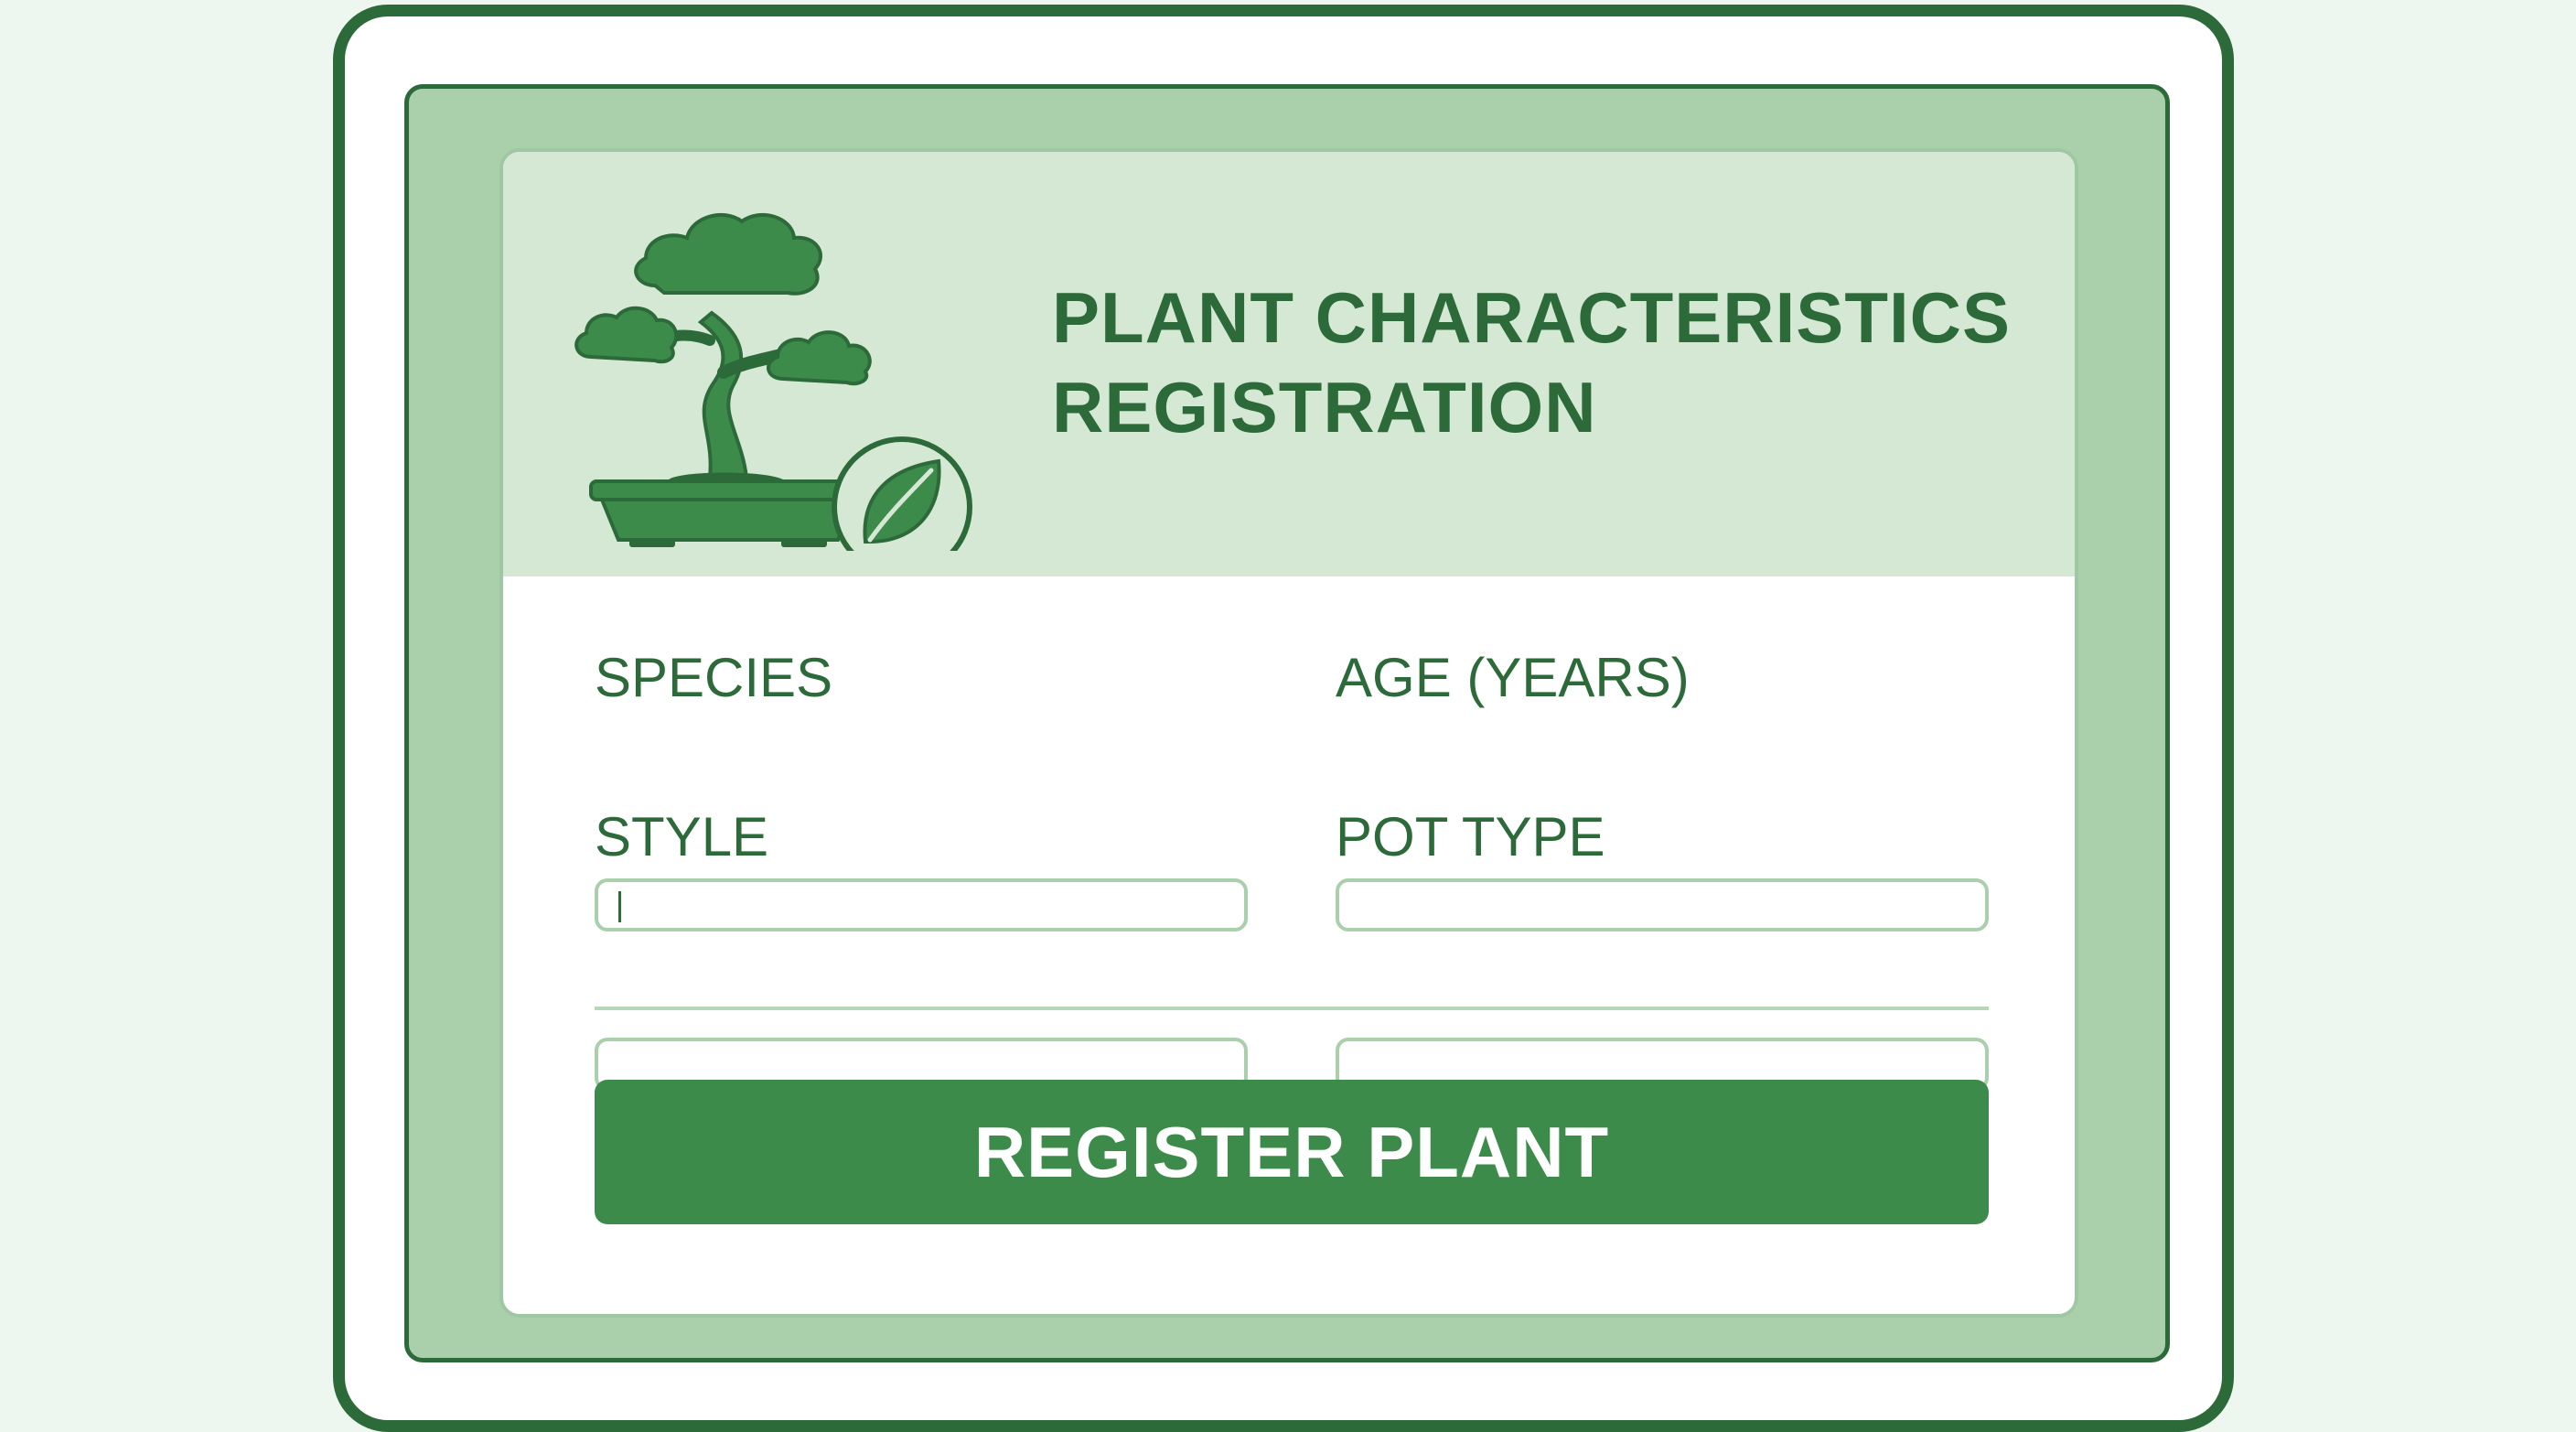  I want to click on pot-type-label: POT TYPE, so click(1471, 836).